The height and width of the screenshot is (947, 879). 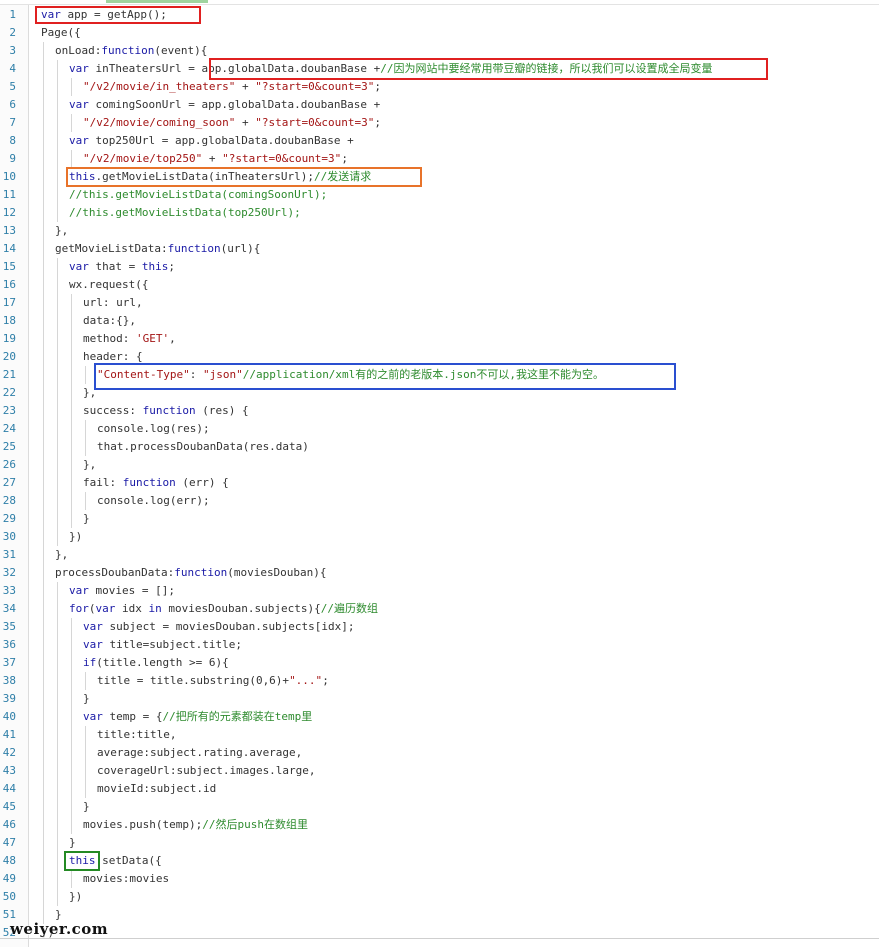 I want to click on code-line: 31},, so click(x=439, y=555).